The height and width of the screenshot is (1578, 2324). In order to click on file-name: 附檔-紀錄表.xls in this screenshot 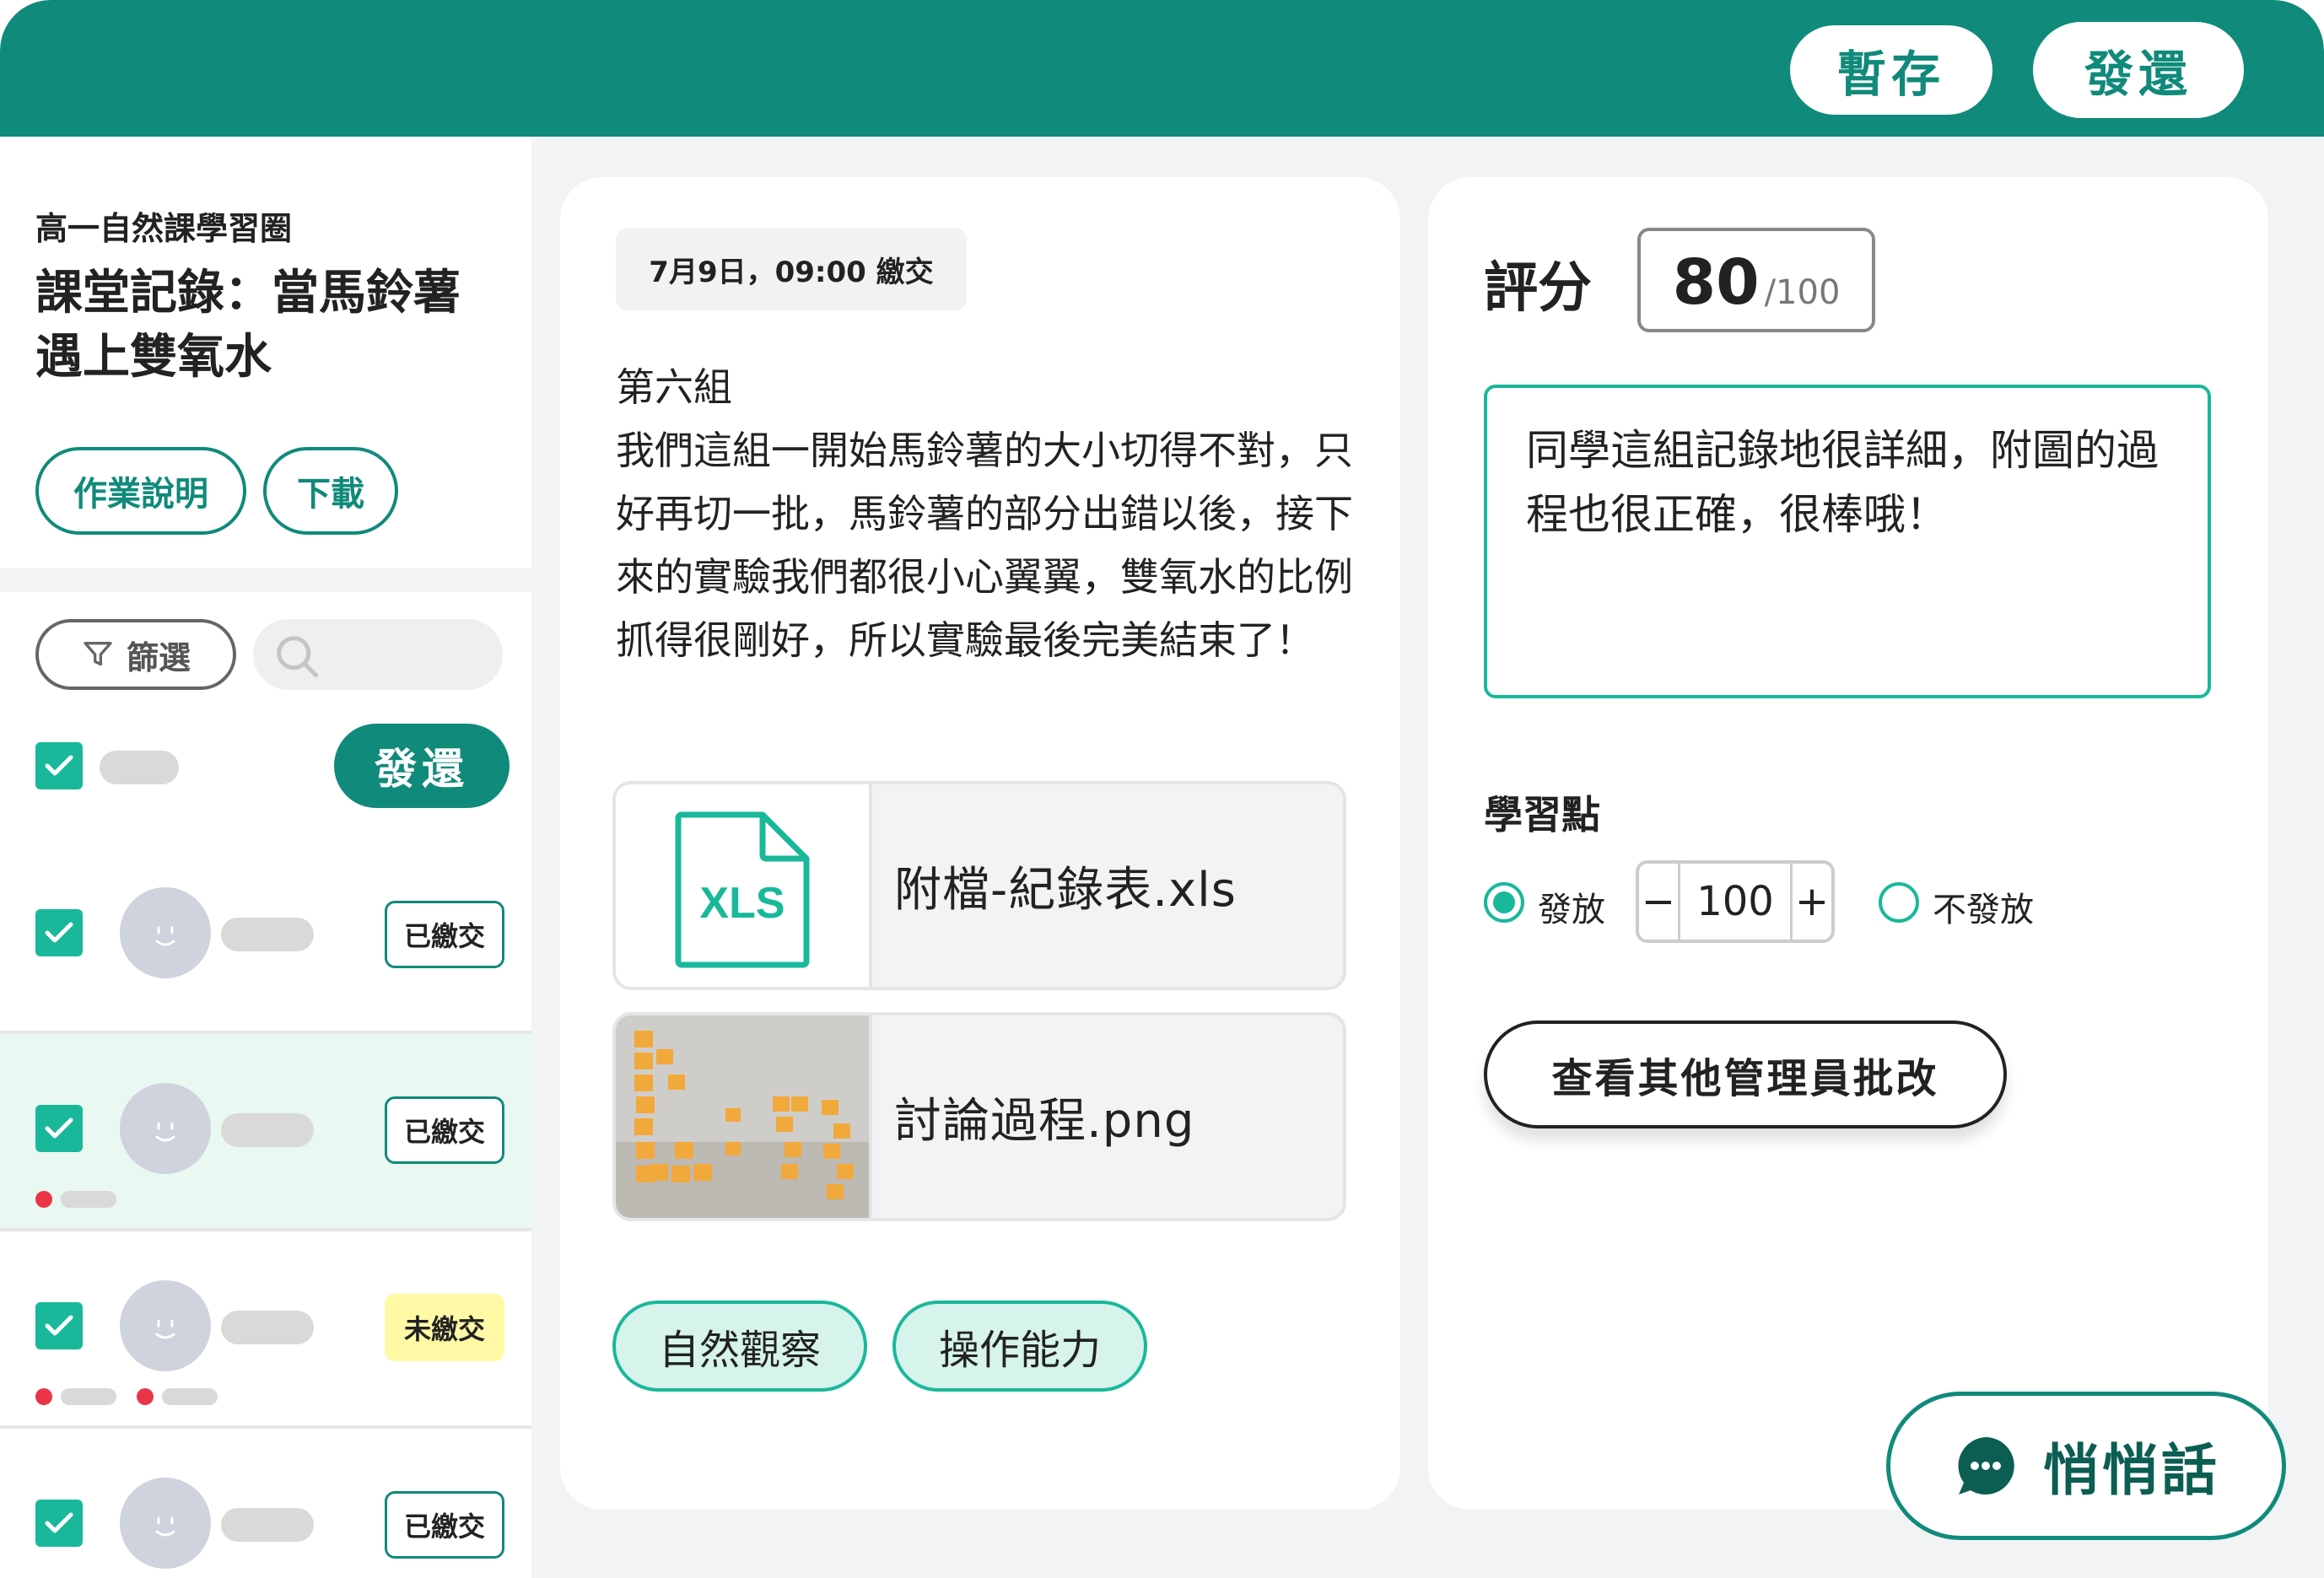, I will do `click(1065, 890)`.